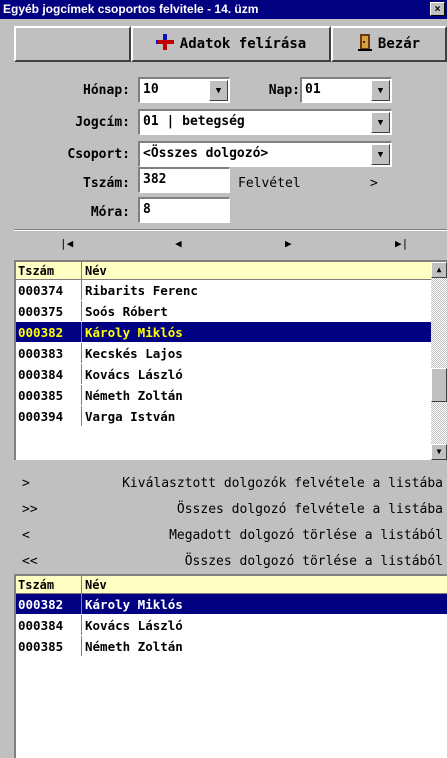 The image size is (447, 758). I want to click on tszam-label: Tszám:, so click(106, 183).